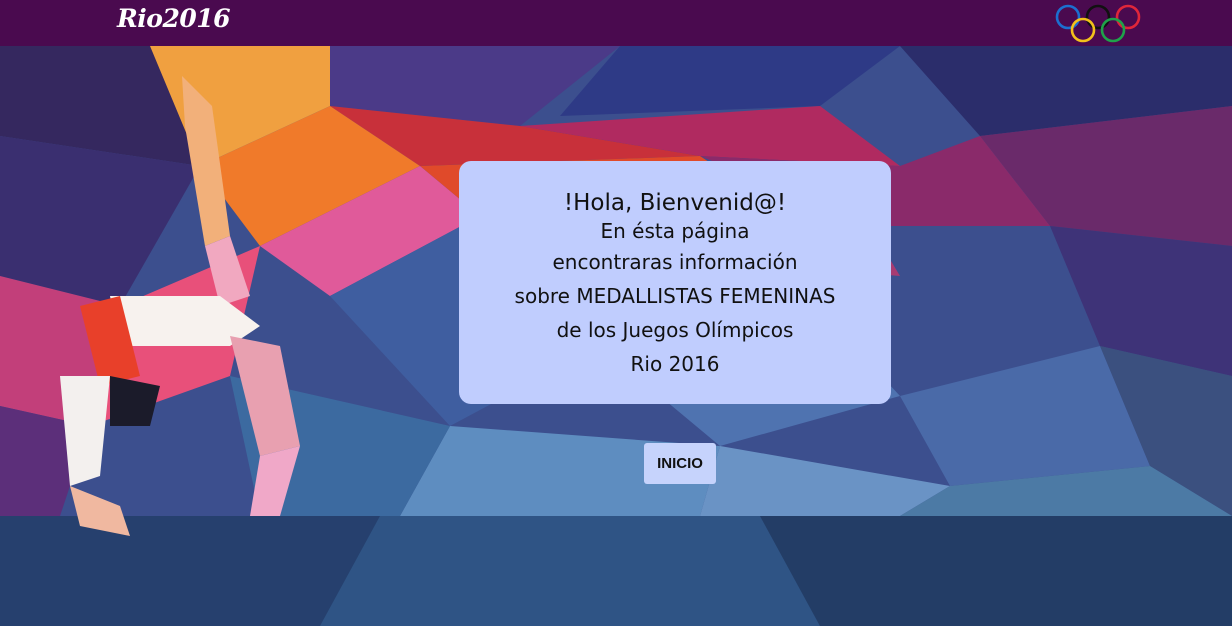 The image size is (1232, 626). Describe the element at coordinates (675, 364) in the screenshot. I see `welcome-line: Rio 2016` at that location.